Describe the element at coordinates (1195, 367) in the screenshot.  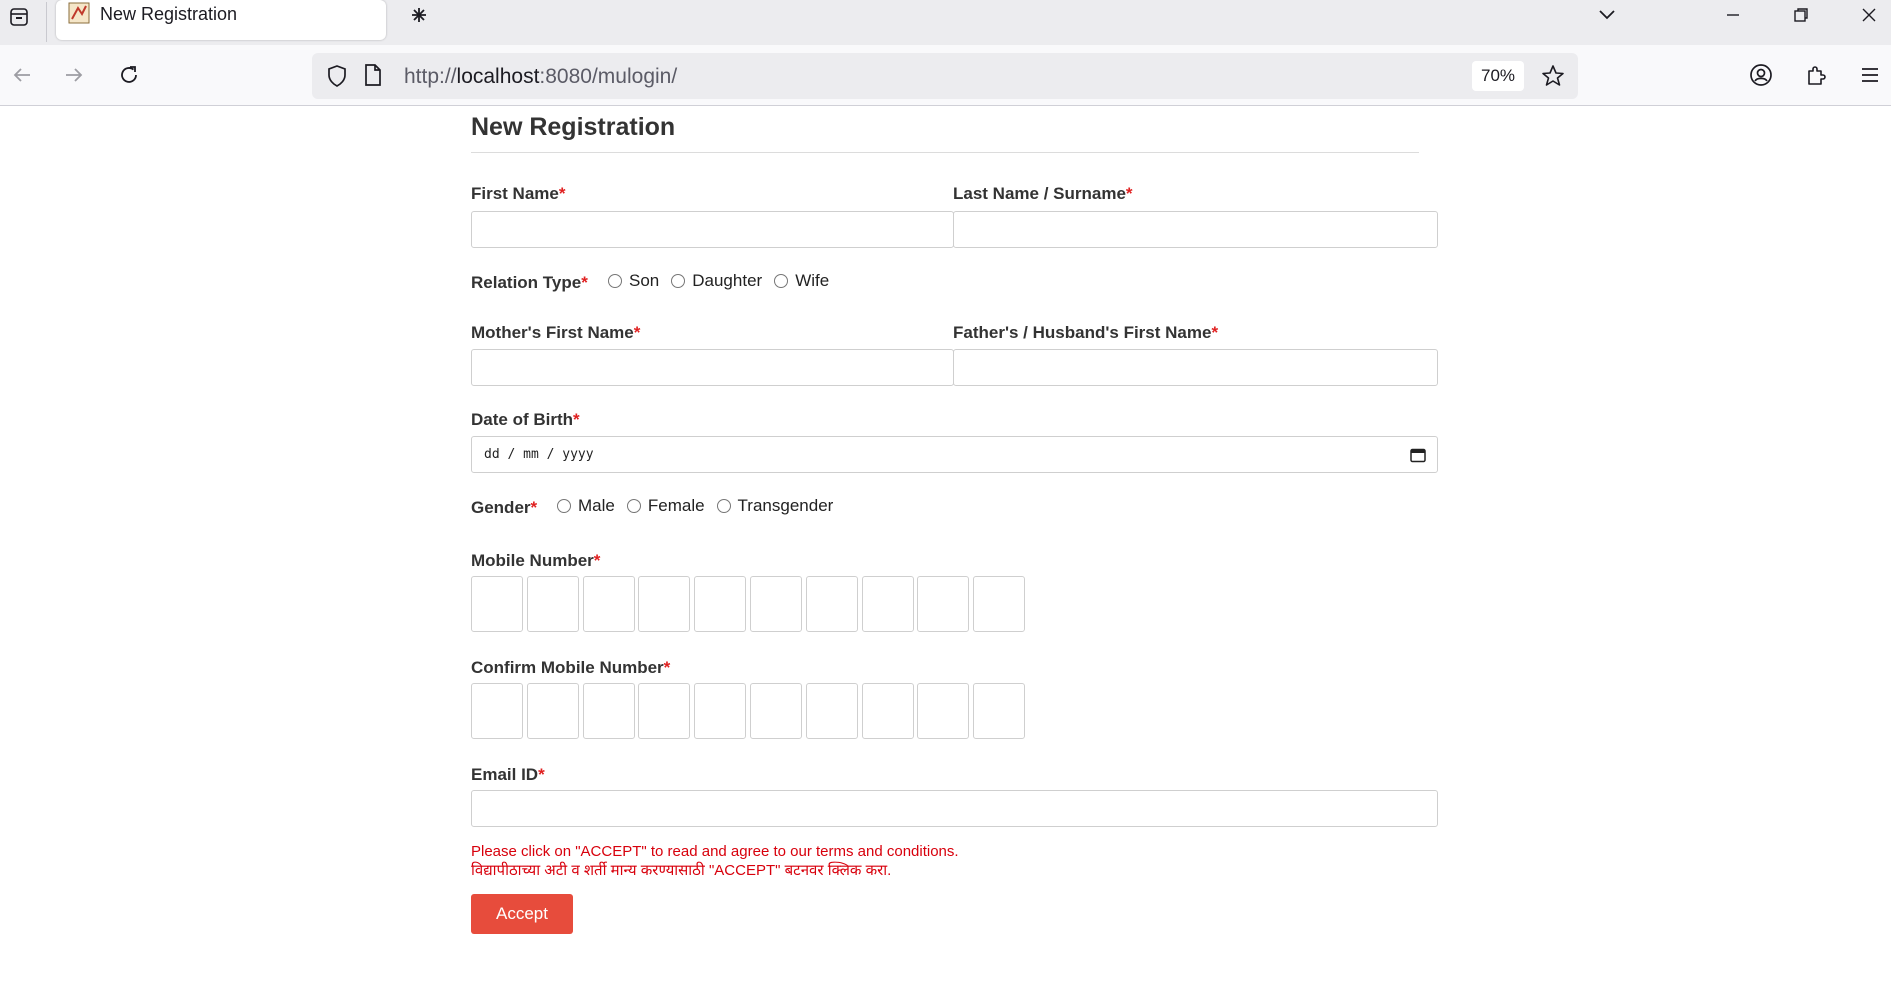
I see `father-name-field` at that location.